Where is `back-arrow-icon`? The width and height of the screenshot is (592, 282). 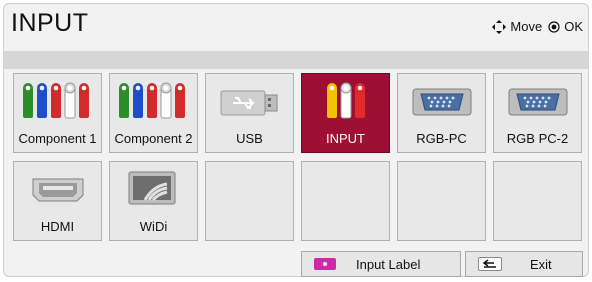
back-arrow-icon is located at coordinates (490, 264).